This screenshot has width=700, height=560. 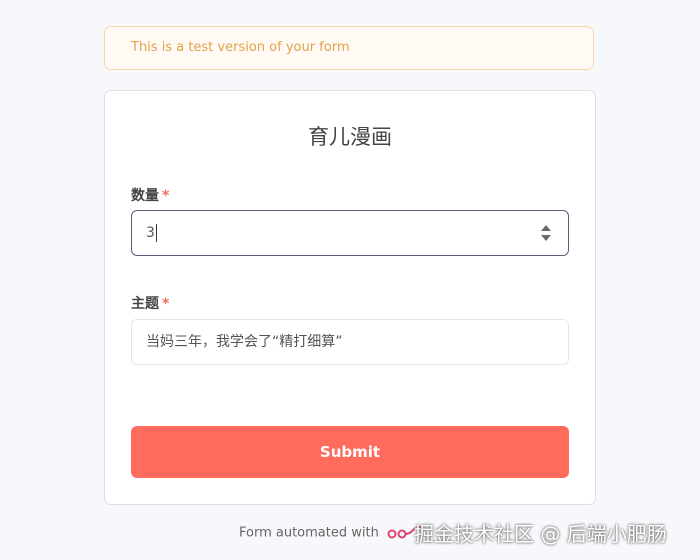 What do you see at coordinates (156, 233) in the screenshot?
I see `text-caret` at bounding box center [156, 233].